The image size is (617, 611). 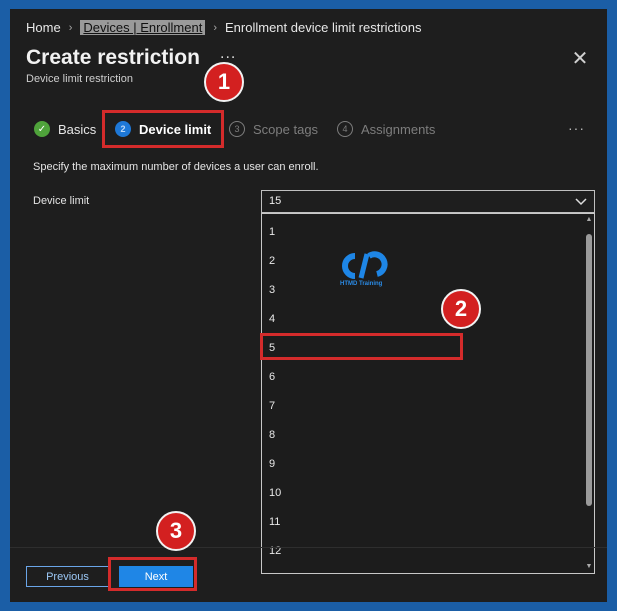 What do you see at coordinates (581, 202) in the screenshot?
I see `chevron-down-icon` at bounding box center [581, 202].